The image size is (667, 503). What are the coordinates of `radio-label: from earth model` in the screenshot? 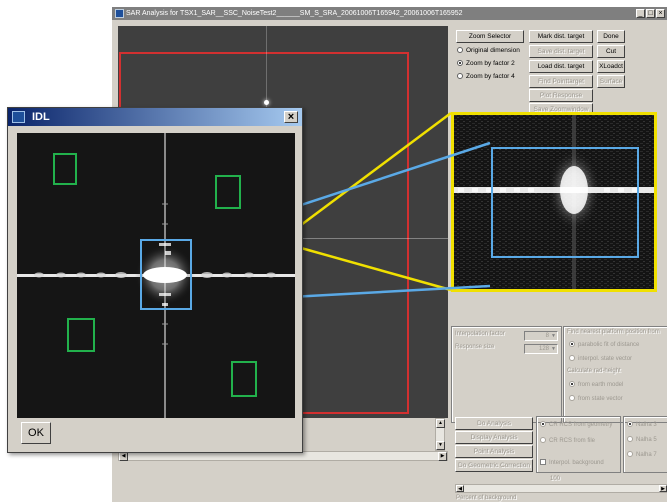 It's located at (601, 385).